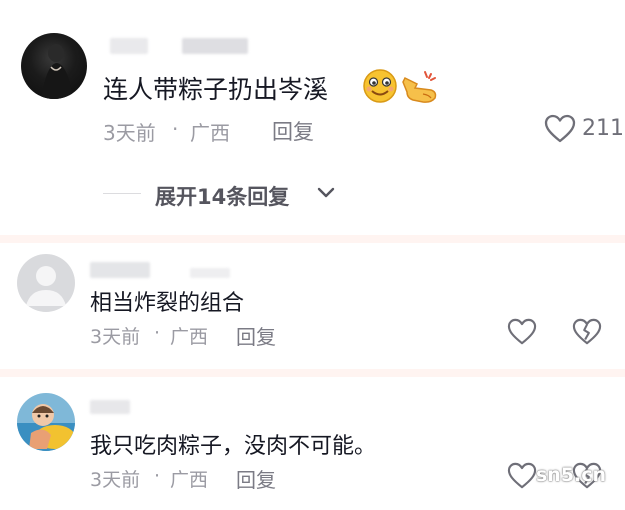 The height and width of the screenshot is (510, 625). Describe the element at coordinates (233, 446) in the screenshot. I see `comment-text: 我只吃肉粽子，没肉不可能。` at that location.